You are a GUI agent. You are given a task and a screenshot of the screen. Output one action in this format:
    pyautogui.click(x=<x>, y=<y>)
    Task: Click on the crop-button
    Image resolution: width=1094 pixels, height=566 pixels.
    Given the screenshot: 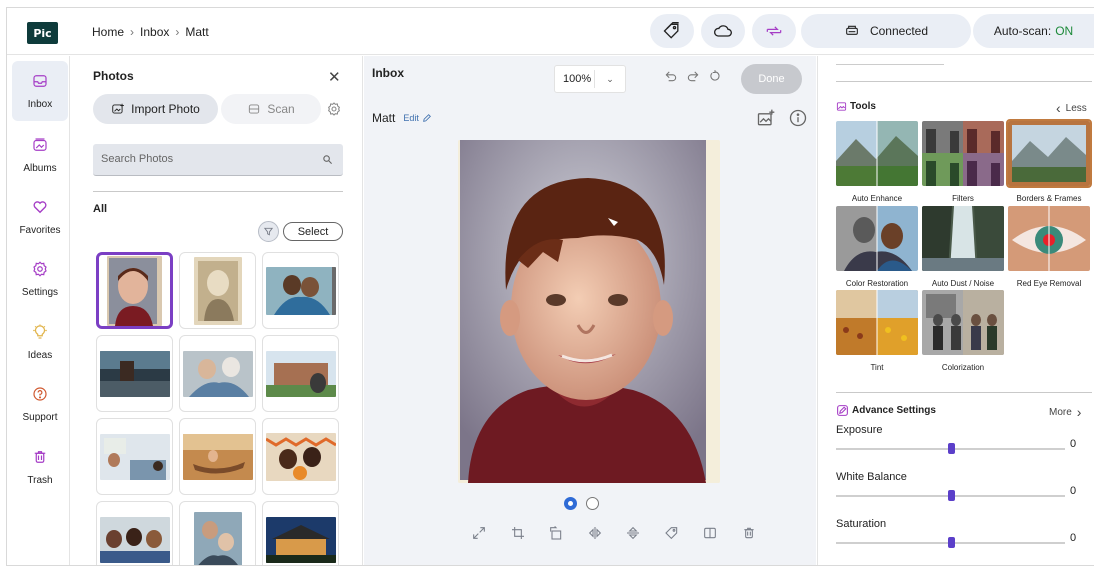 What is the action you would take?
    pyautogui.click(x=518, y=533)
    